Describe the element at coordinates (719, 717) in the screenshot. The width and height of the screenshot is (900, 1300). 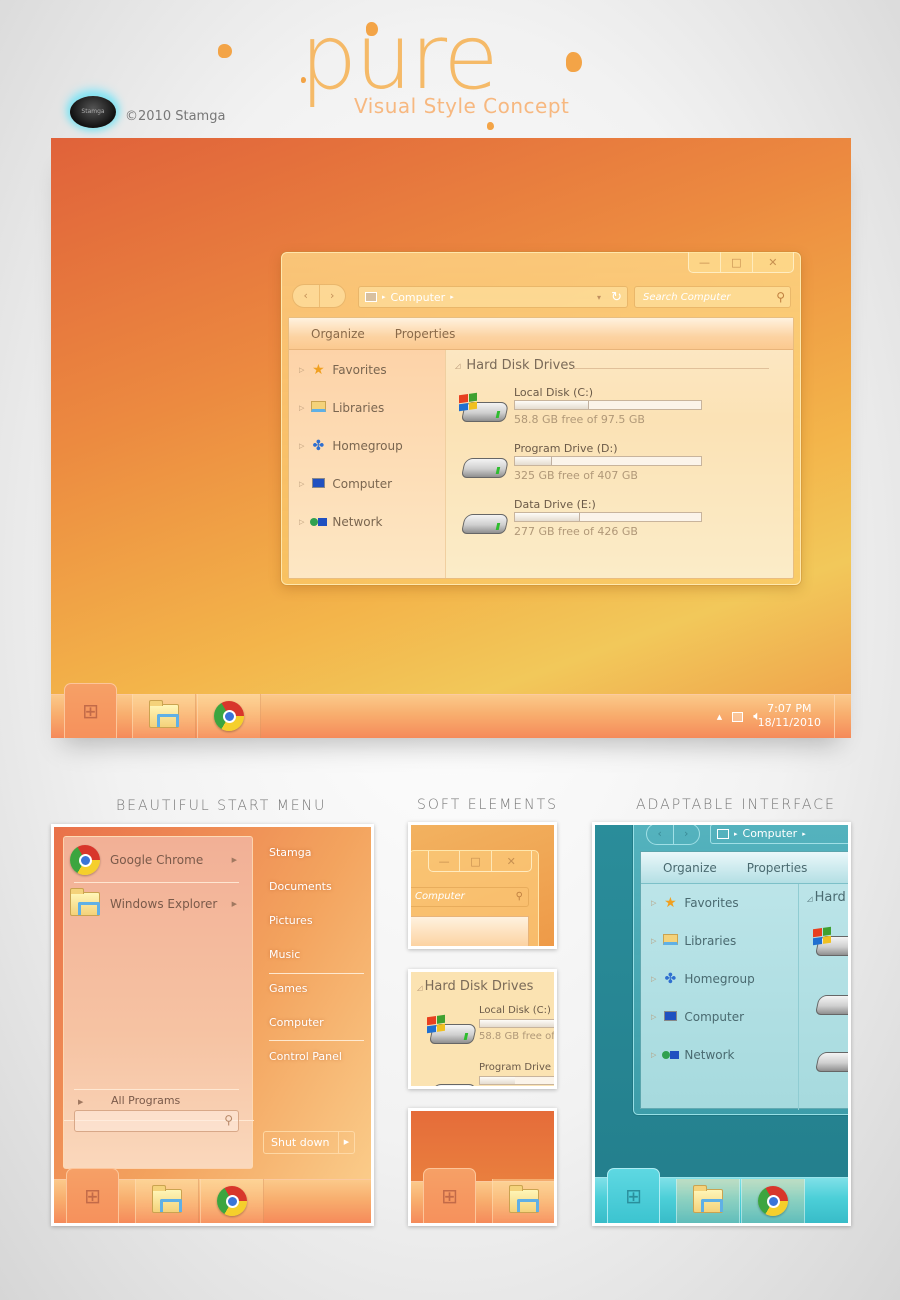
I see `show-hidden-icons-button: ▲` at that location.